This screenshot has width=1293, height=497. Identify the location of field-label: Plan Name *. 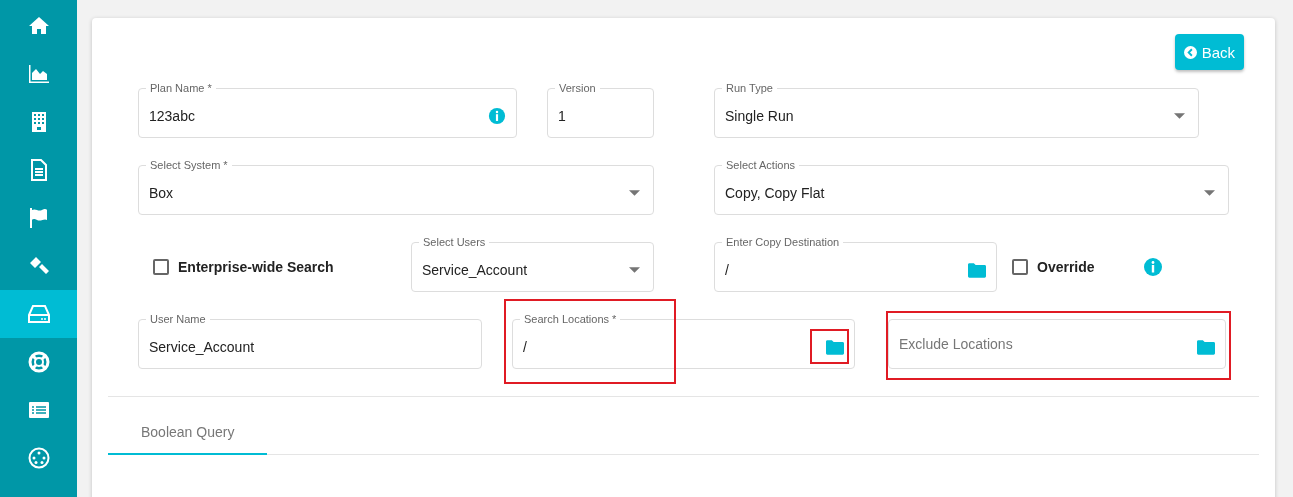
(181, 88).